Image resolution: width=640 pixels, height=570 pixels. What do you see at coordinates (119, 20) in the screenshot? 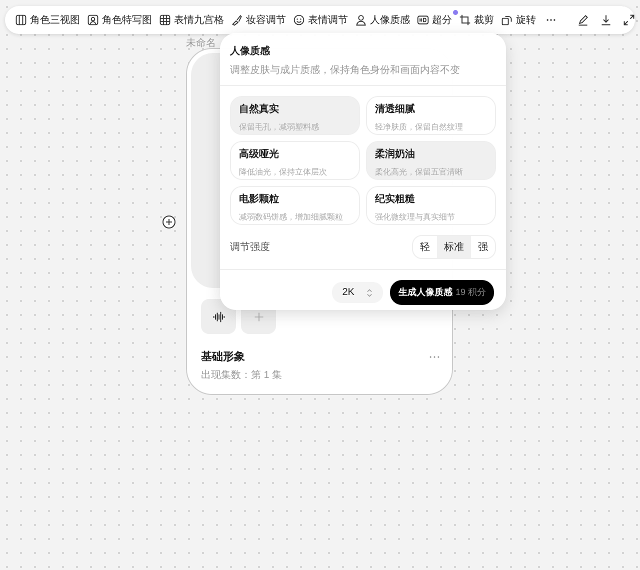
I see `toolbar-button: 角色特写图` at bounding box center [119, 20].